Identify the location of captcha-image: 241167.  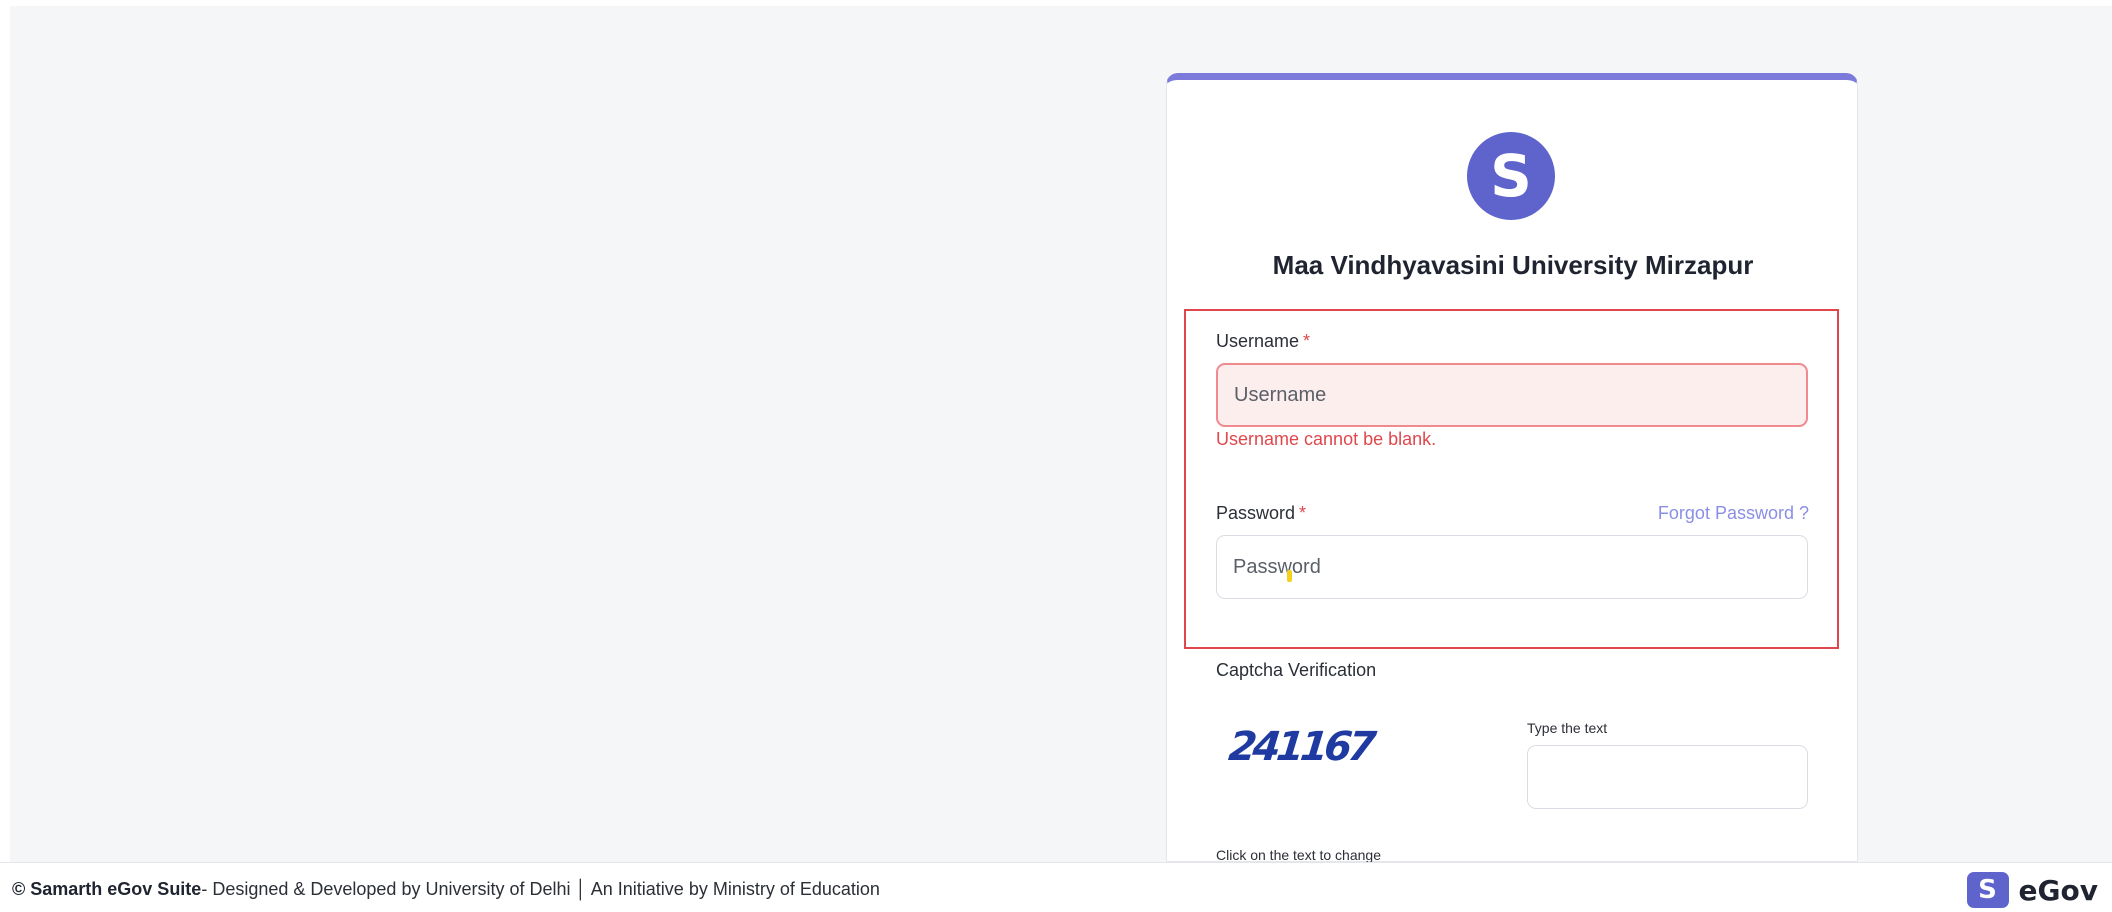
(1301, 747).